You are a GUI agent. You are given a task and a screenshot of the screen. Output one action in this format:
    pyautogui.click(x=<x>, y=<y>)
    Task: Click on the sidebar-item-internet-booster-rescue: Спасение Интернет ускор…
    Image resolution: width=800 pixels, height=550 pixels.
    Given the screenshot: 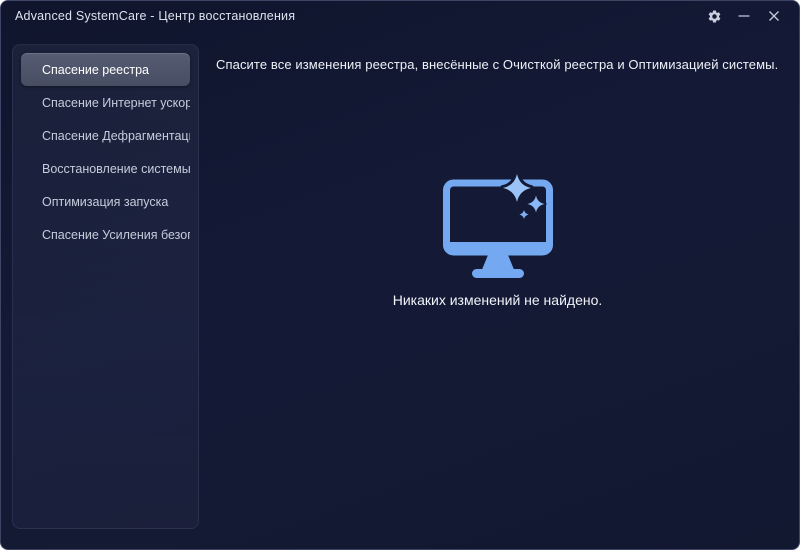 What is the action you would take?
    pyautogui.click(x=105, y=102)
    